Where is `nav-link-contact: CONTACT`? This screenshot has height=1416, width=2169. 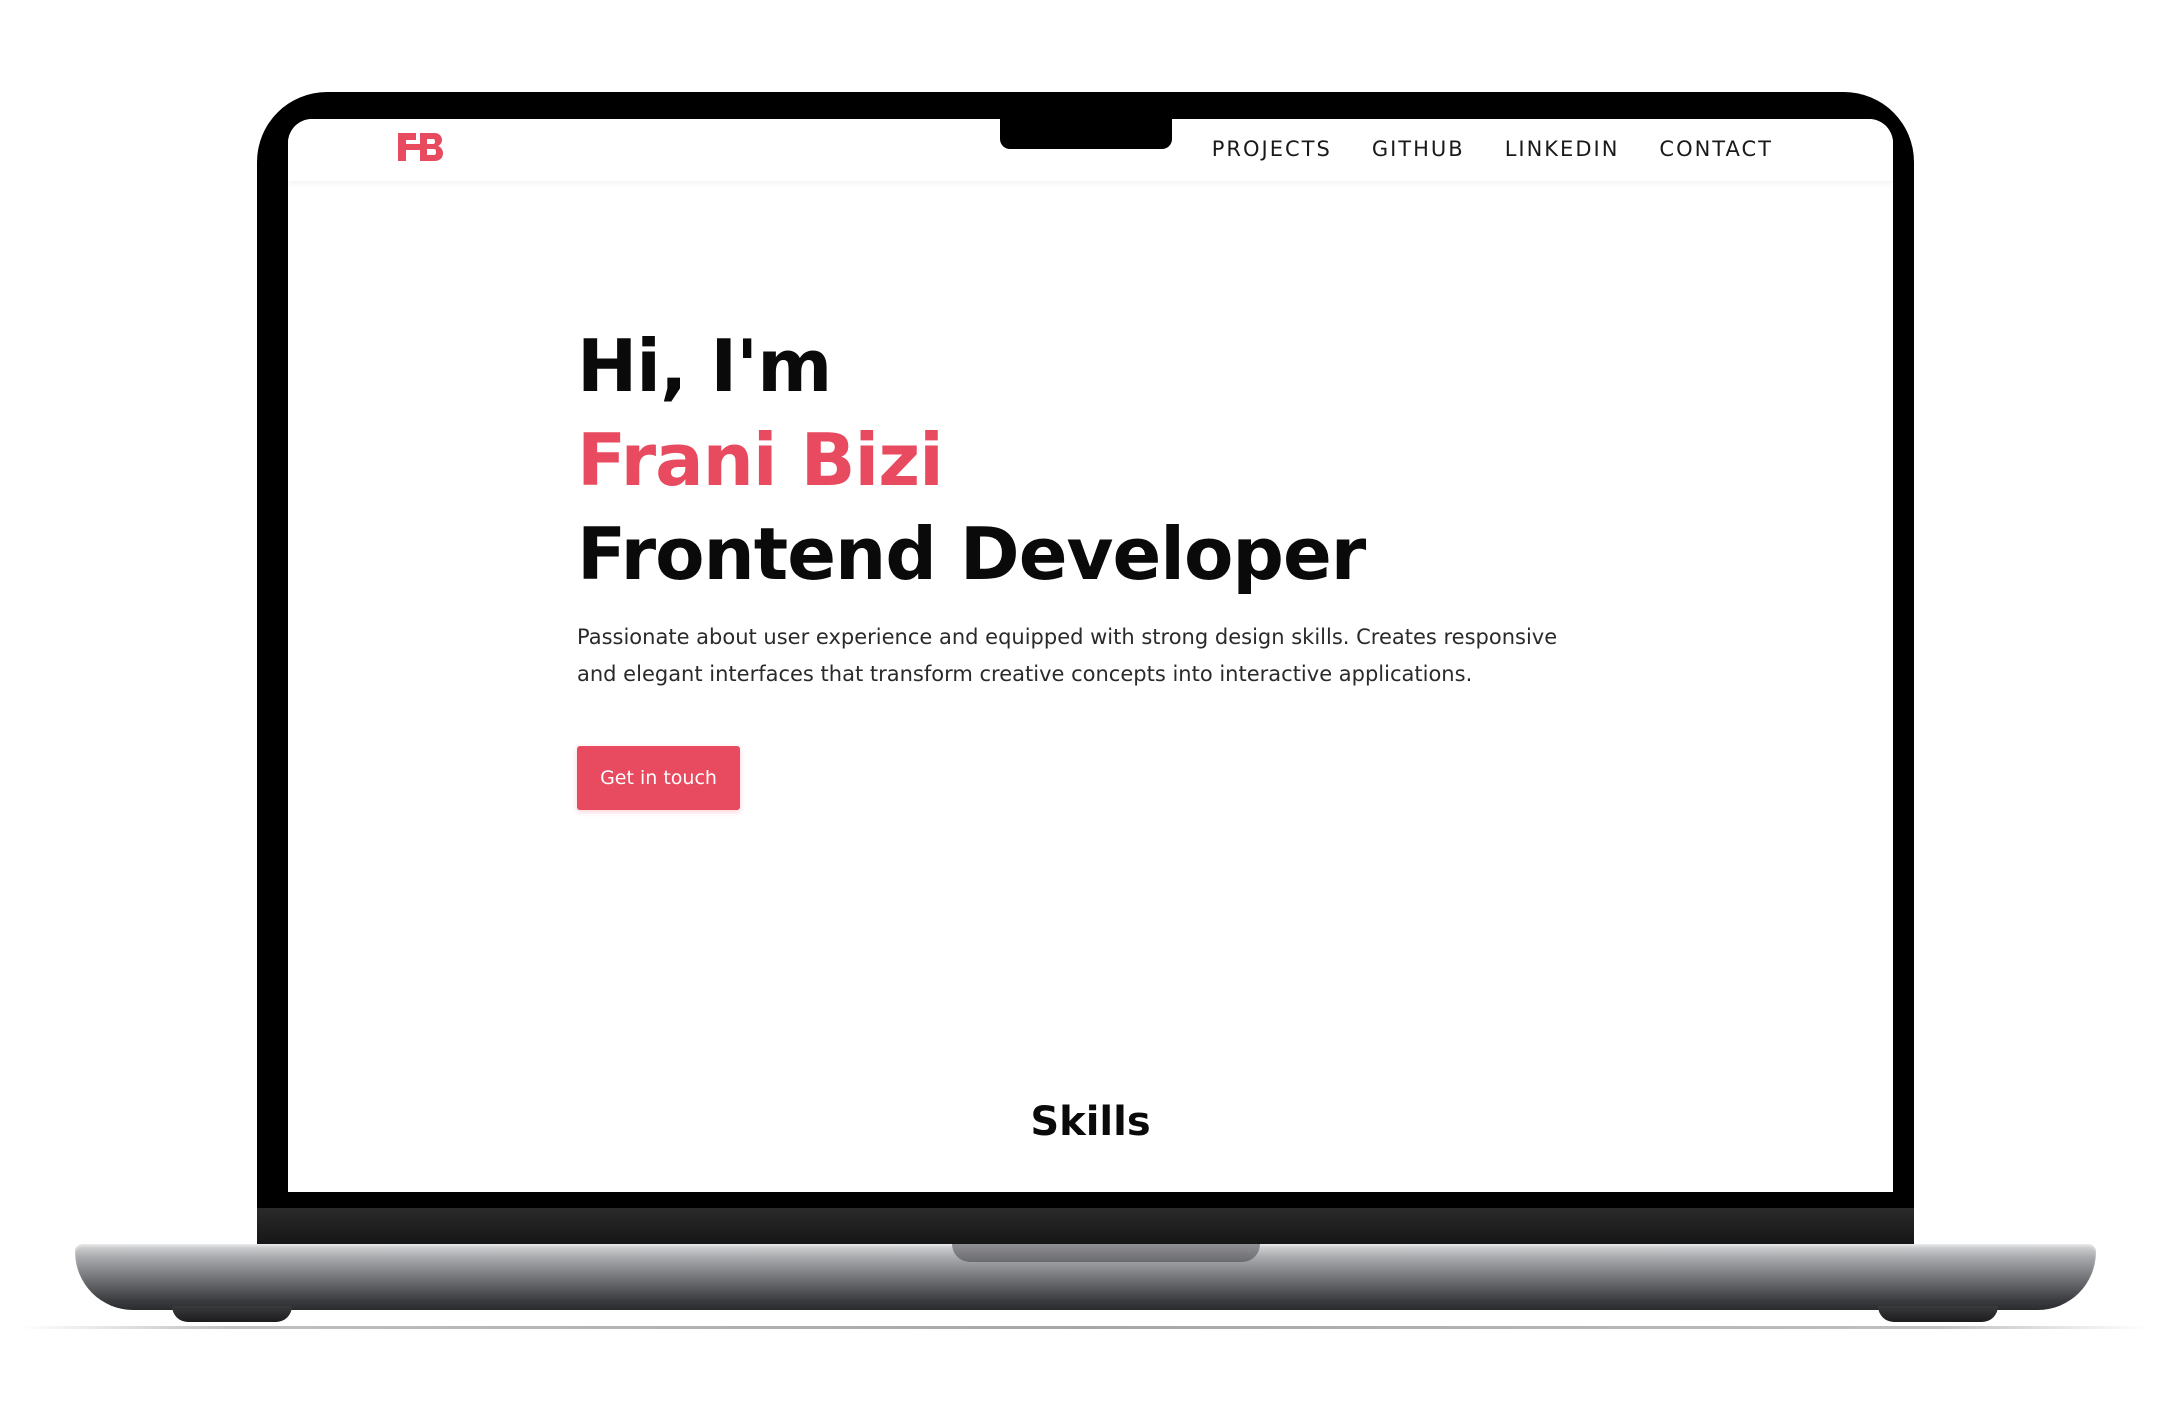
nav-link-contact: CONTACT is located at coordinates (1716, 149).